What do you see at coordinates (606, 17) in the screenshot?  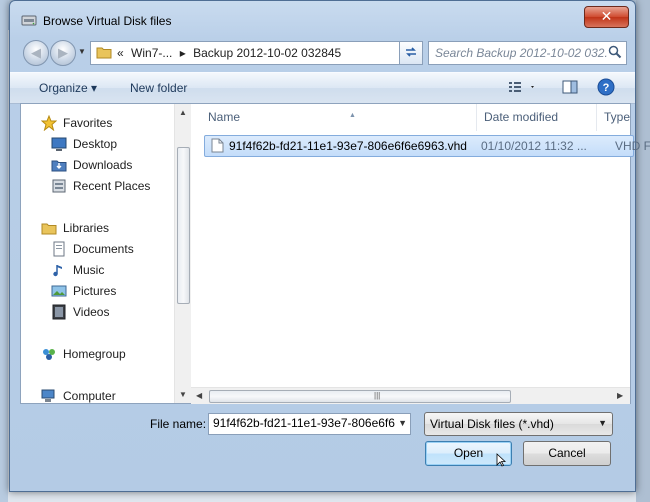 I see `close-button: ✕` at bounding box center [606, 17].